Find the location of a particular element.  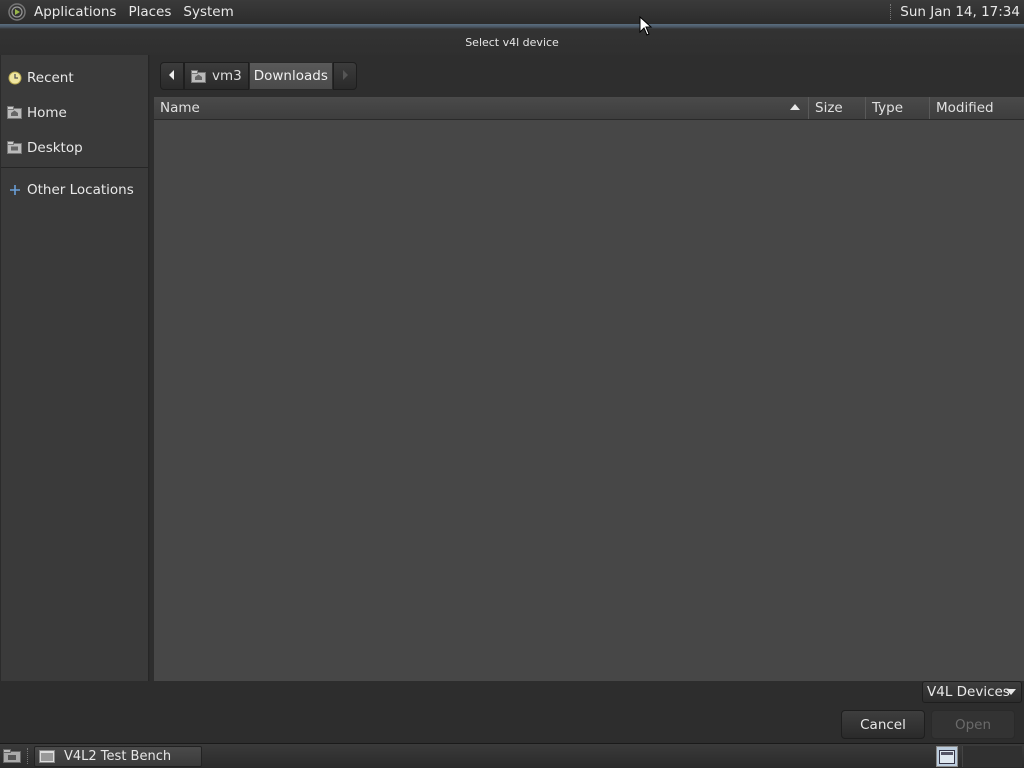

path-current-button: Downloads is located at coordinates (290, 76).